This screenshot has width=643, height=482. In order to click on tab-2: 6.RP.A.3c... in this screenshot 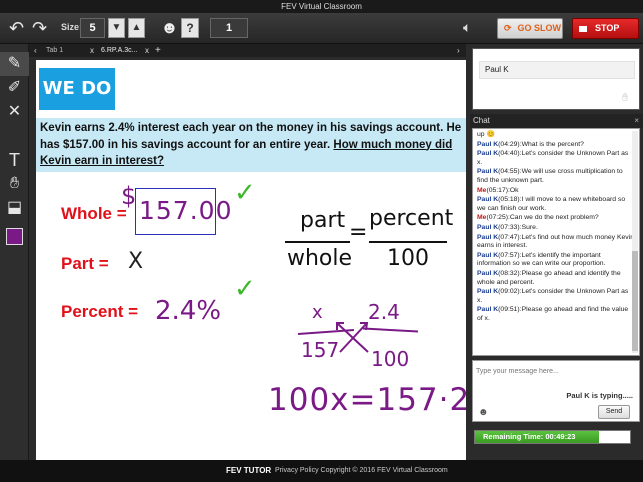, I will do `click(119, 51)`.